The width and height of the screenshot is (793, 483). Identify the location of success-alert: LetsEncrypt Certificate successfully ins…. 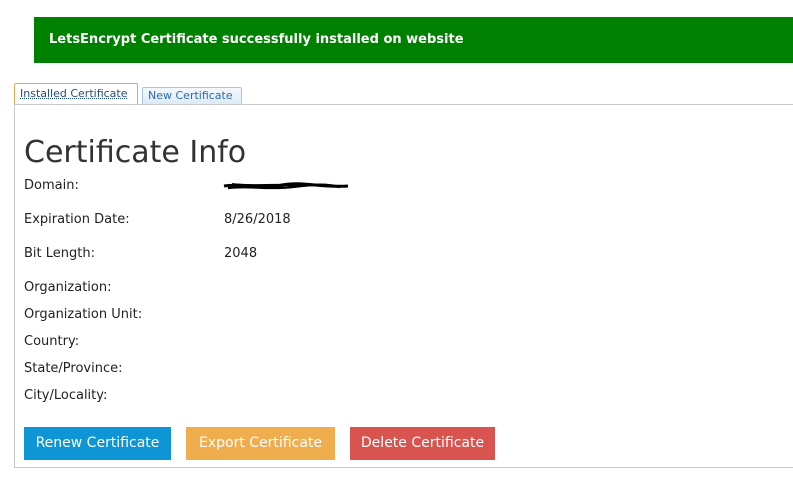
(413, 40).